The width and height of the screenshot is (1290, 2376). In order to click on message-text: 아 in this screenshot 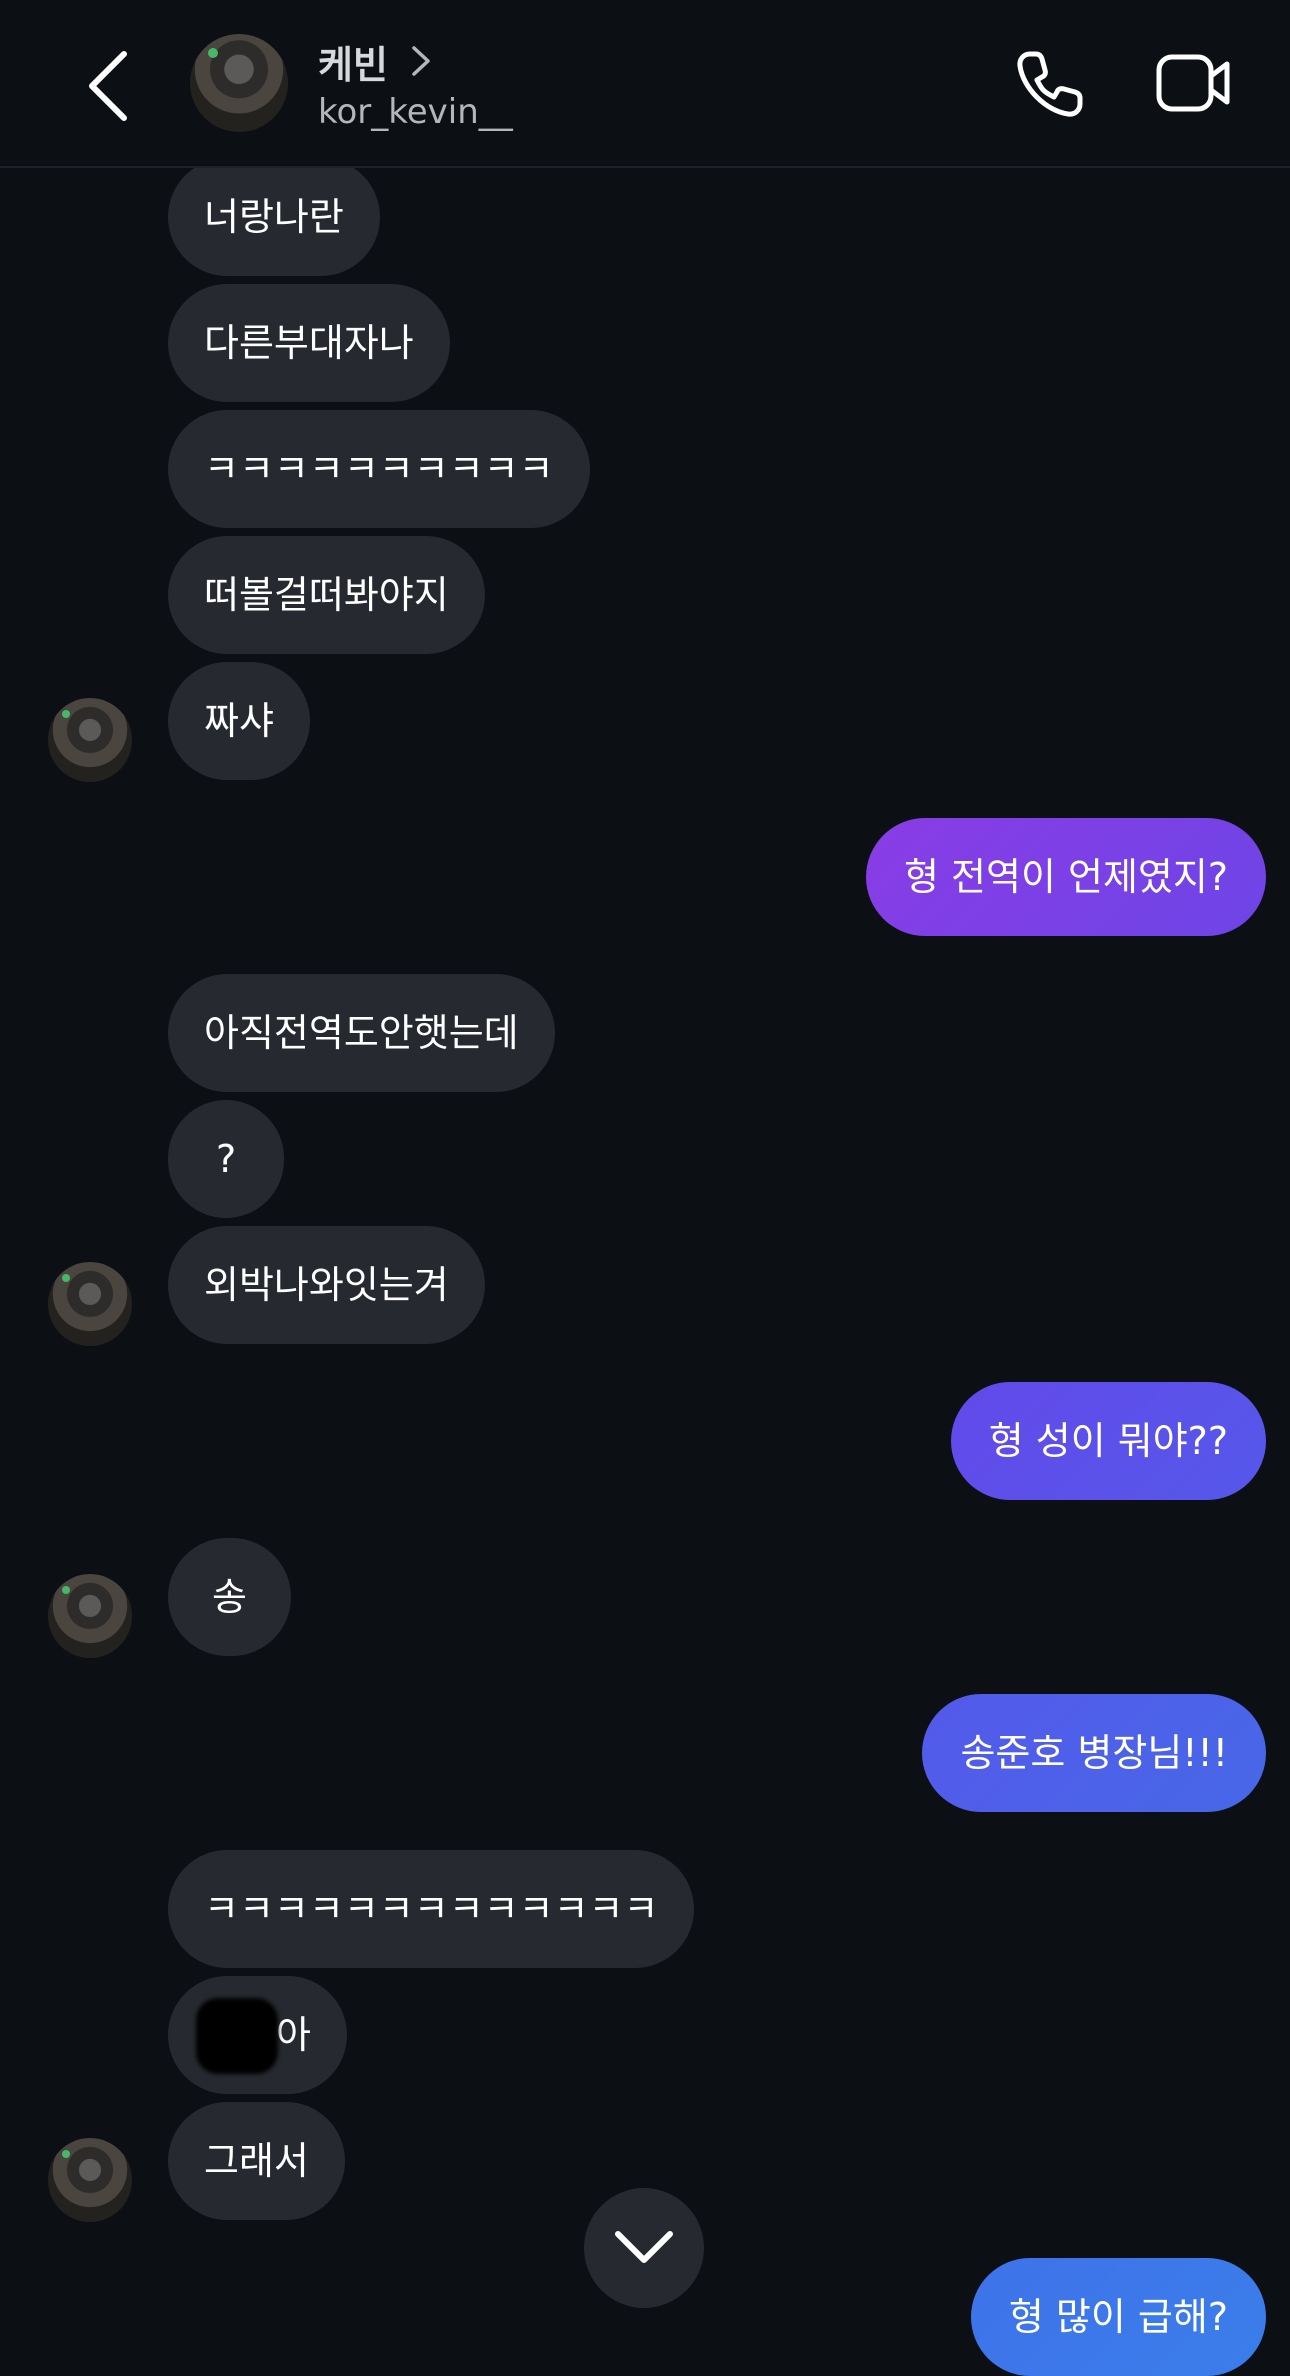, I will do `click(293, 2035)`.